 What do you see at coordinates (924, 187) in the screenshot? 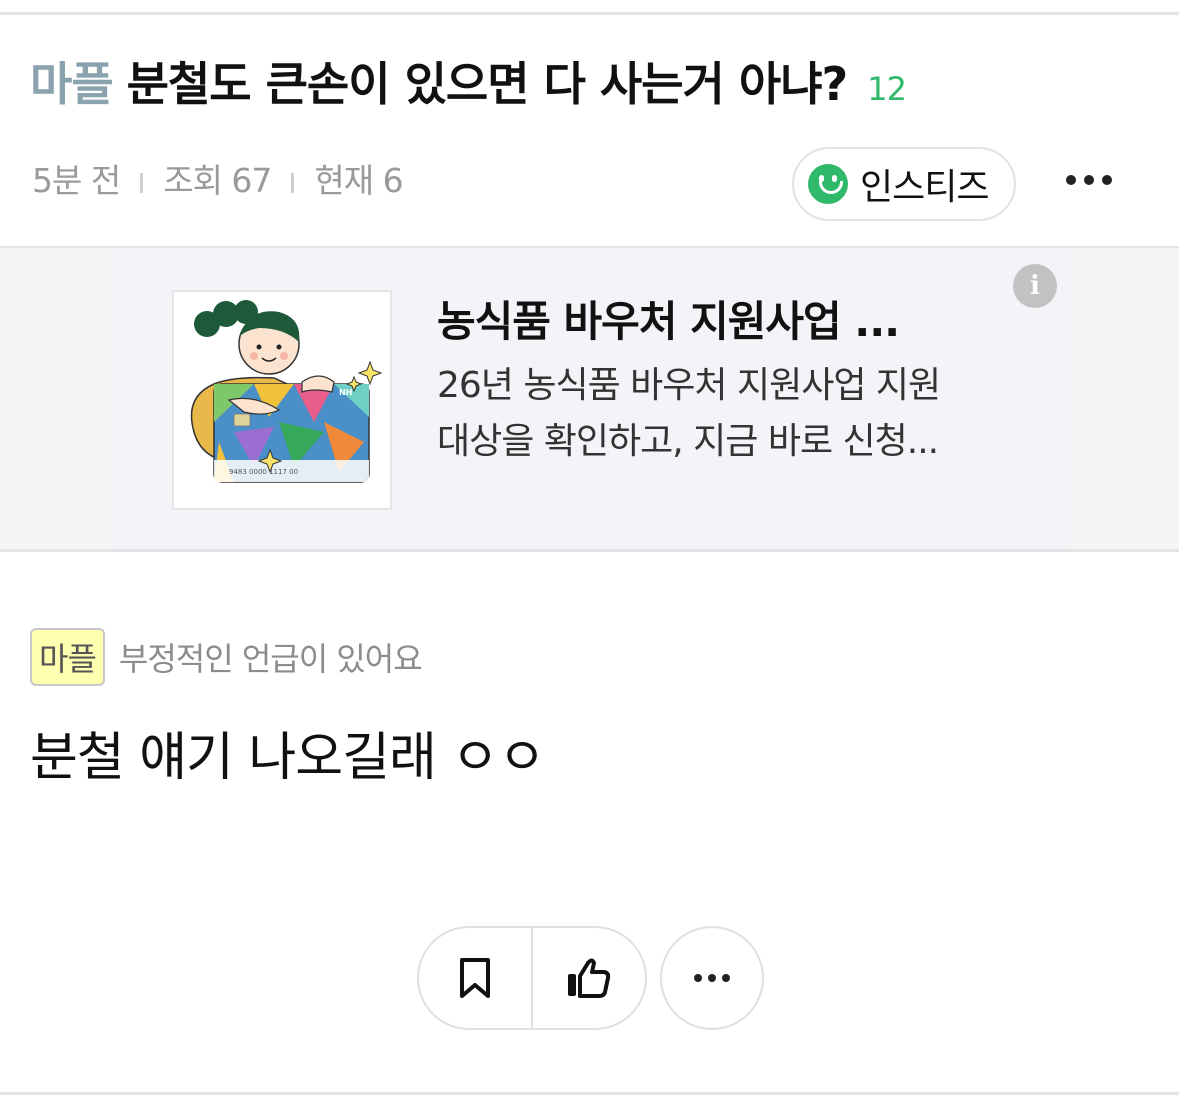
I see `author-name: 인스티즈` at bounding box center [924, 187].